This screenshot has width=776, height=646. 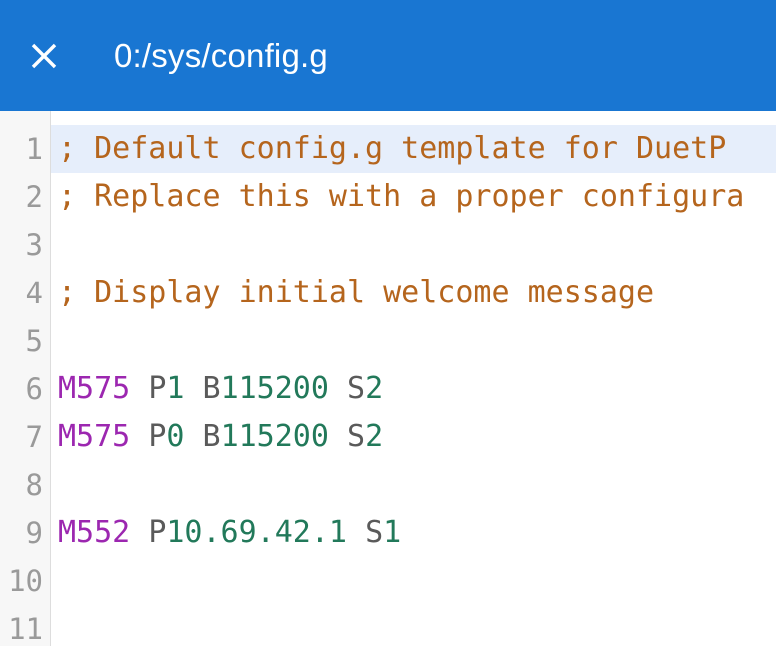 What do you see at coordinates (175, 436) in the screenshot?
I see `code-token-number: 0` at bounding box center [175, 436].